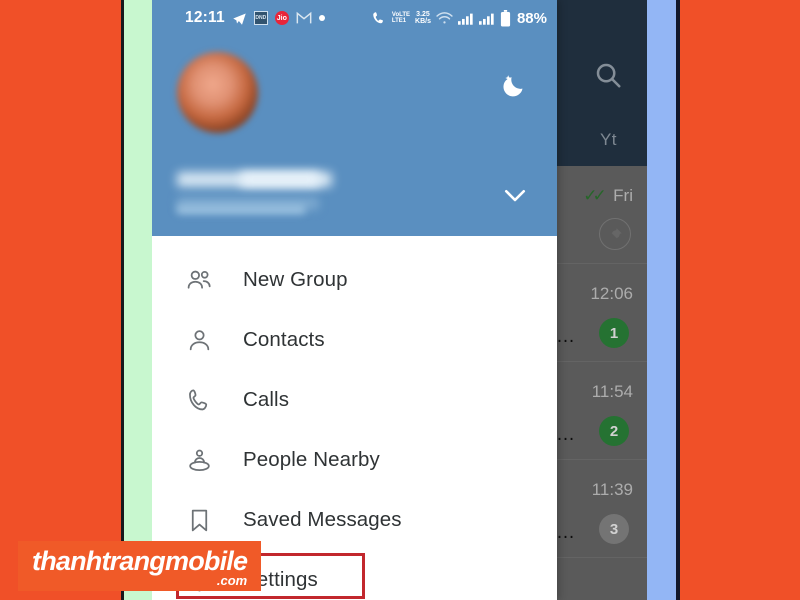 The image size is (800, 600). Describe the element at coordinates (140, 561) in the screenshot. I see `watermark-main-text: thanhtrangmobile` at that location.